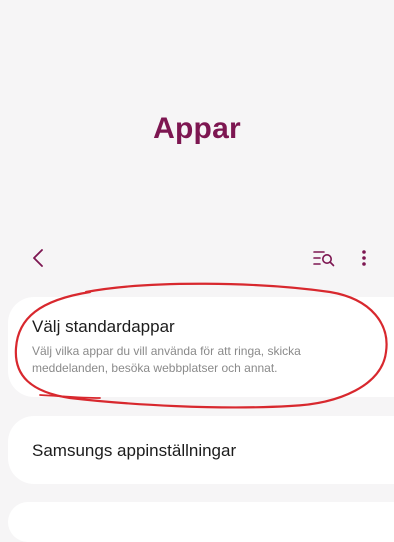  What do you see at coordinates (38, 258) in the screenshot?
I see `back-icon` at bounding box center [38, 258].